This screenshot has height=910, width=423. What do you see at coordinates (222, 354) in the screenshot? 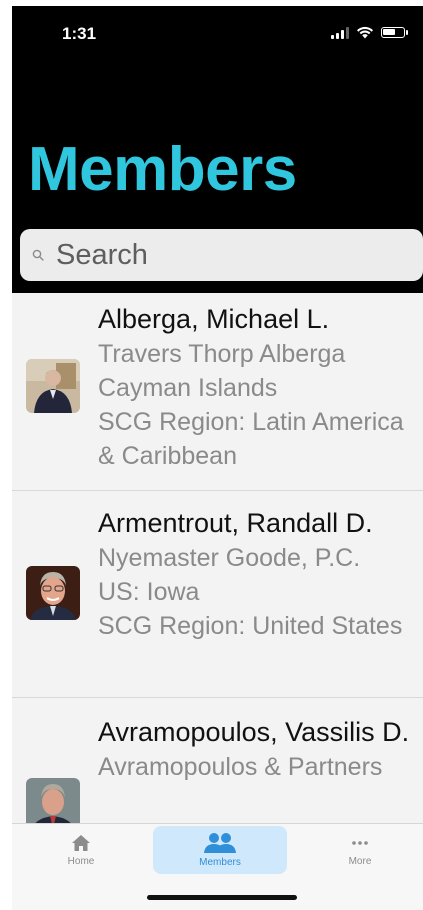
I see `member-firm: Travers Thorp Alberga` at bounding box center [222, 354].